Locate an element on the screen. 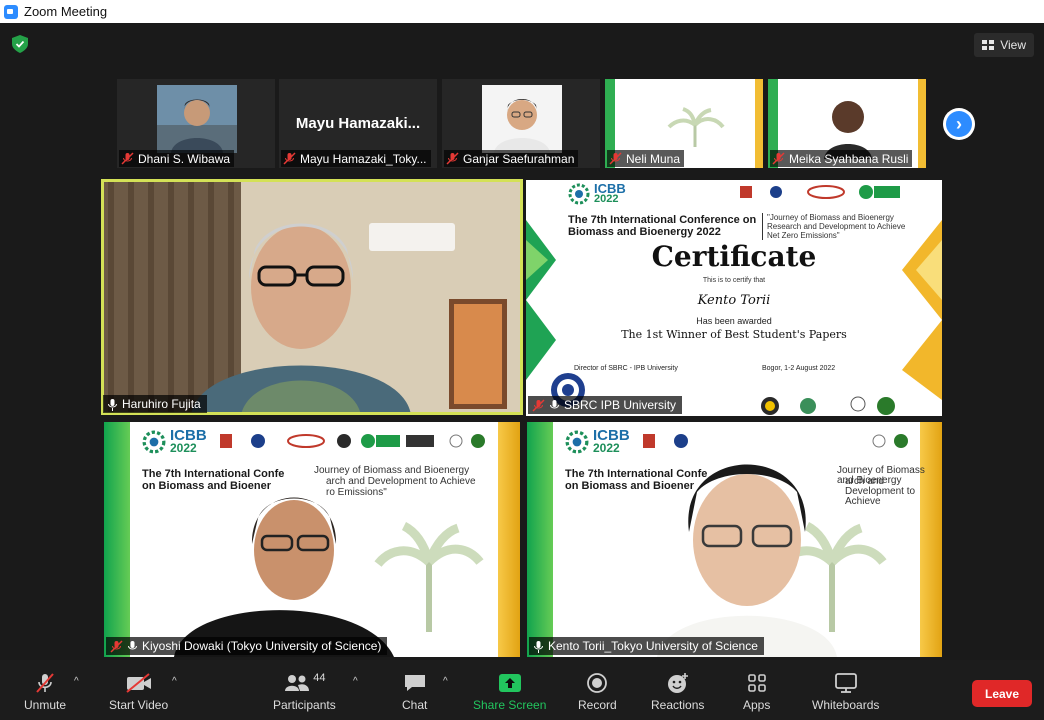 The width and height of the screenshot is (1044, 720). chat-caret-icon: ^ is located at coordinates (445, 681).